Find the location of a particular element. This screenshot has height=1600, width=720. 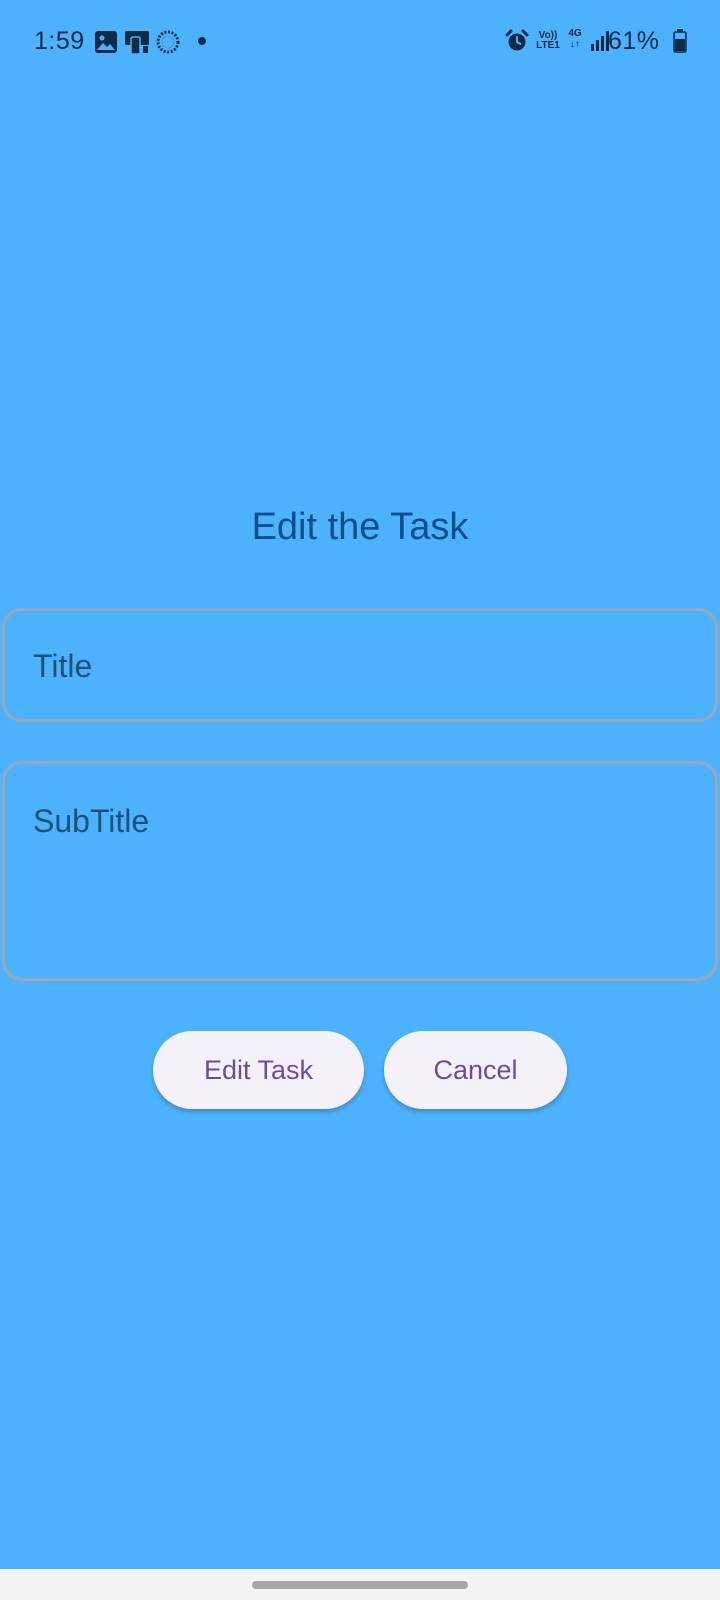

status-bar: 1:59 Vo)) LTE1 4G ↓↑ 61% is located at coordinates (360, 42).